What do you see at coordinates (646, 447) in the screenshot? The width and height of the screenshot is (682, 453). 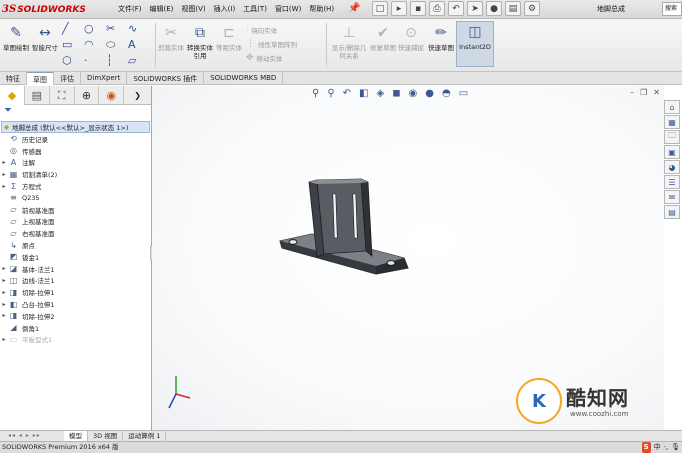 I see `ime-logo-icon: S` at bounding box center [646, 447].